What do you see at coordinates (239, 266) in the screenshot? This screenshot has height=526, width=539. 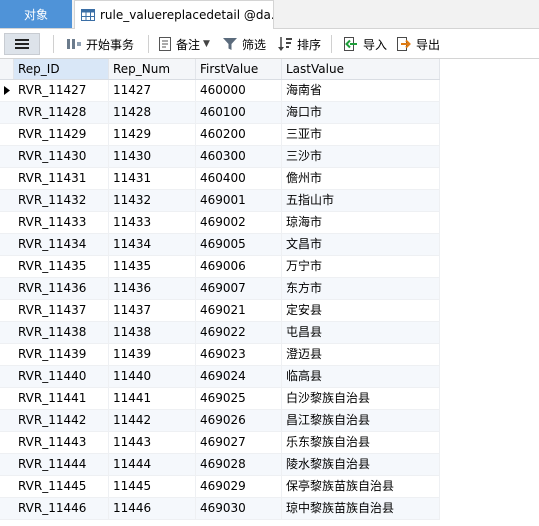 I see `cell-first-value: 469006` at bounding box center [239, 266].